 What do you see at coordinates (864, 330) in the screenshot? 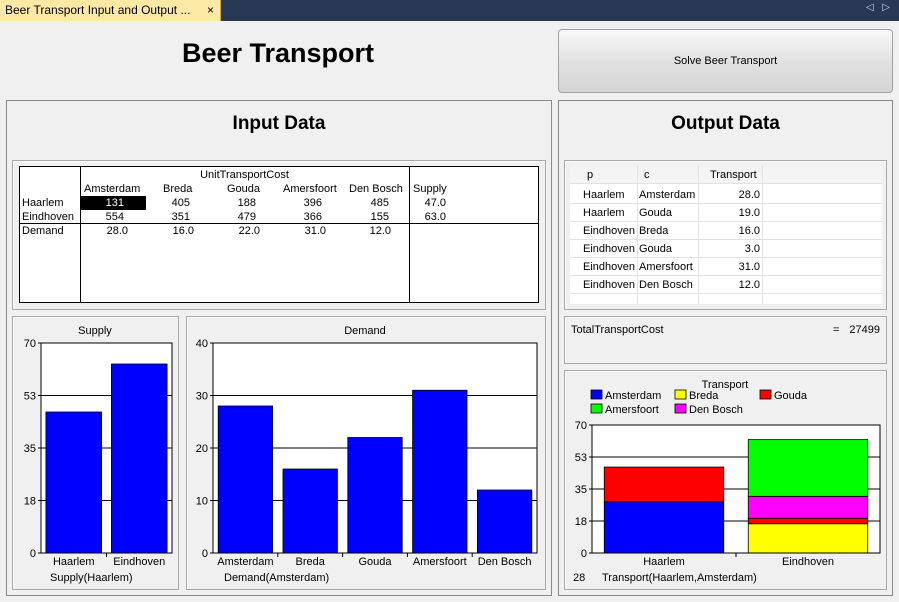
I see `total-cost-value: 27499` at bounding box center [864, 330].